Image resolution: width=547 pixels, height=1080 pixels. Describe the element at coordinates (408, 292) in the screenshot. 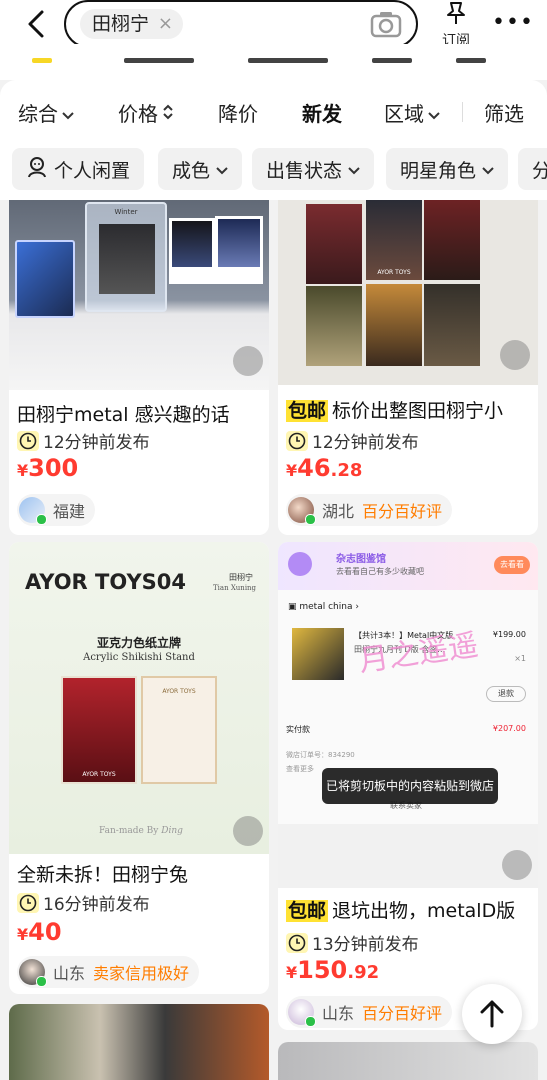

I see `product-image: AYOR TOYS` at that location.